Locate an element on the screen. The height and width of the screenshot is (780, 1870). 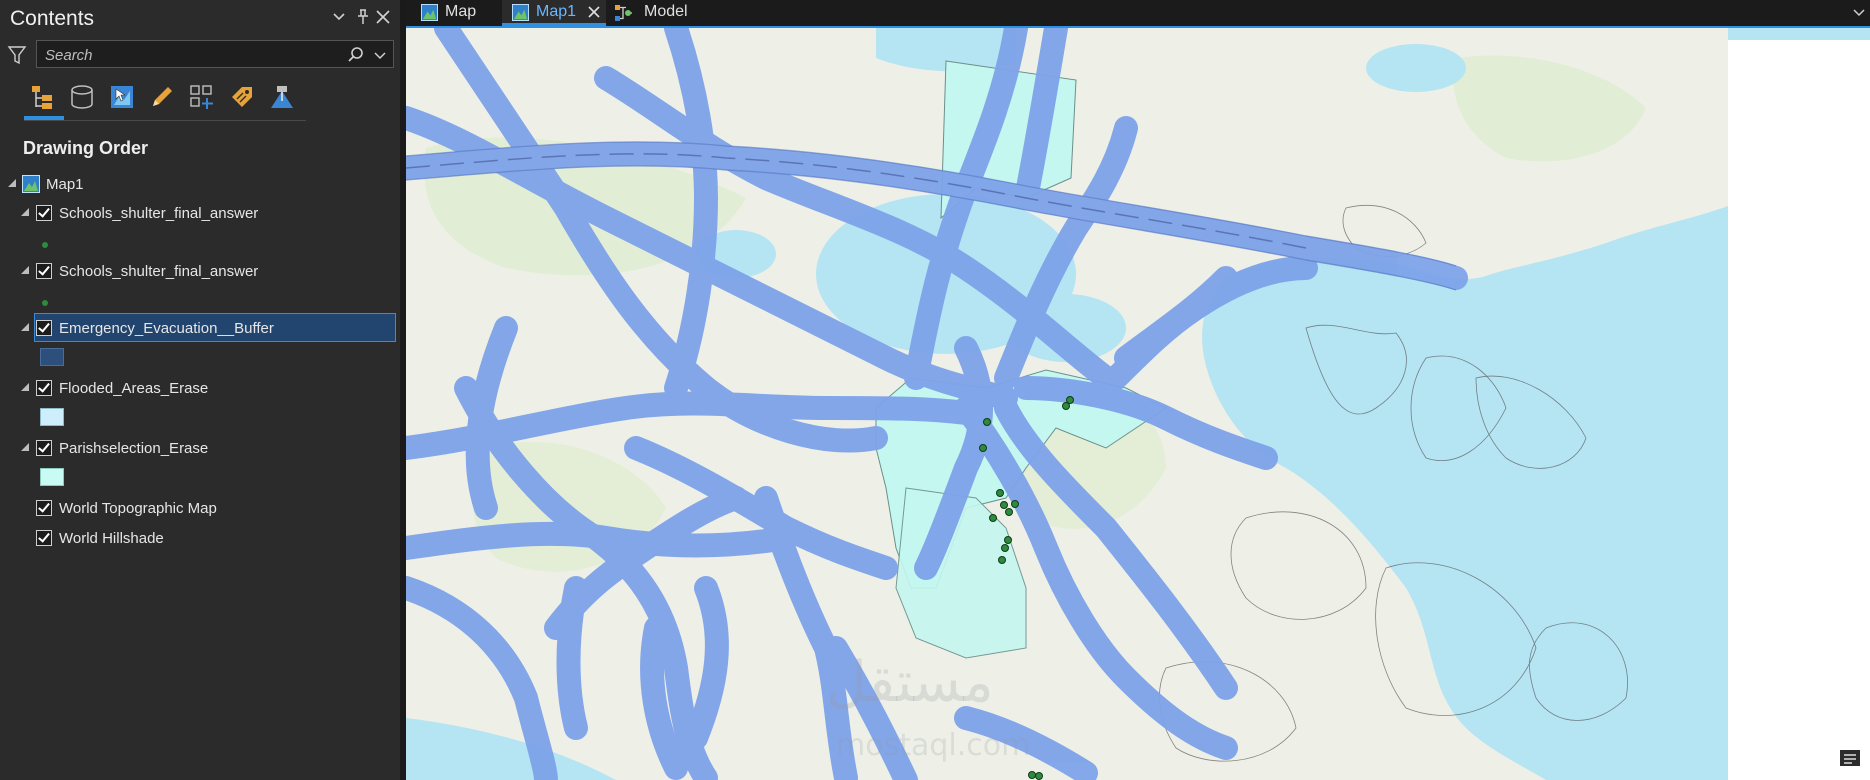
pin-icon is located at coordinates (363, 17).